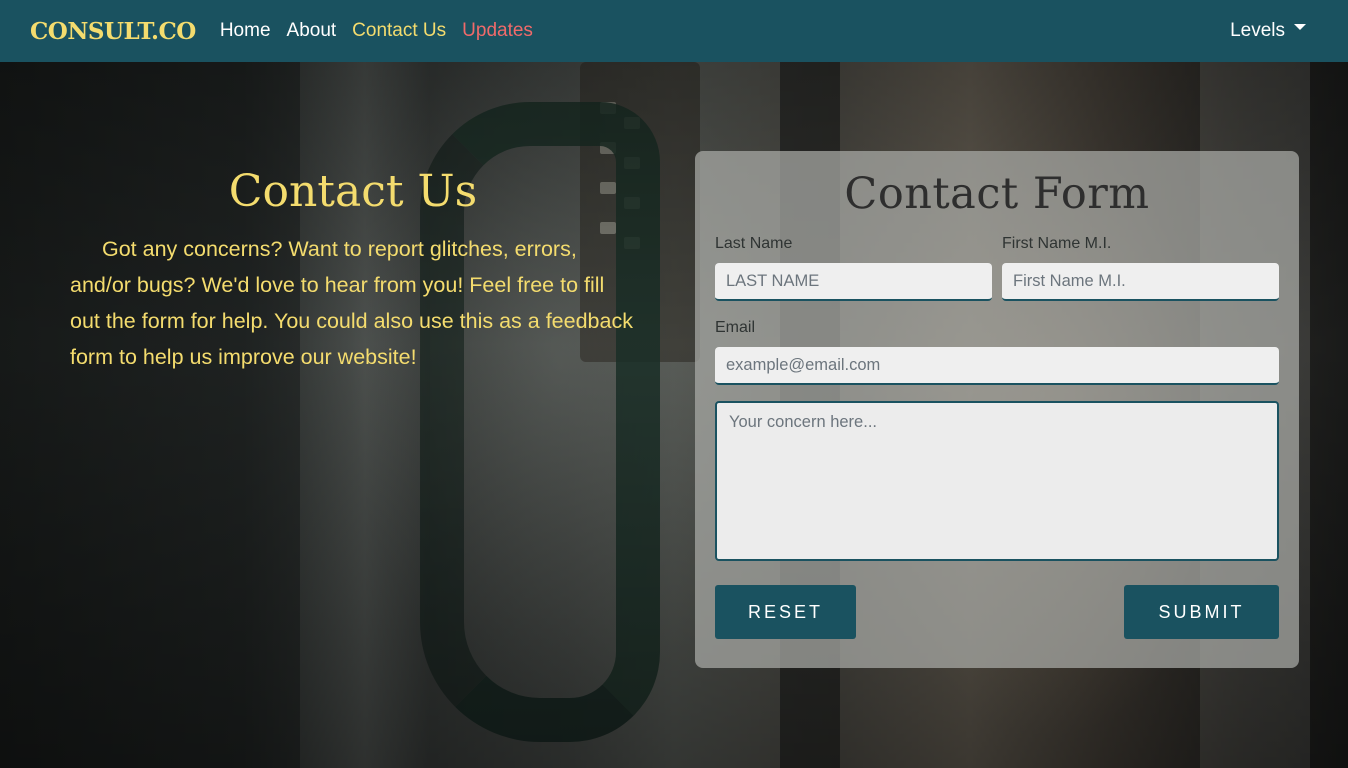 The height and width of the screenshot is (768, 1348). Describe the element at coordinates (312, 31) in the screenshot. I see `nav-link-about: About` at that location.